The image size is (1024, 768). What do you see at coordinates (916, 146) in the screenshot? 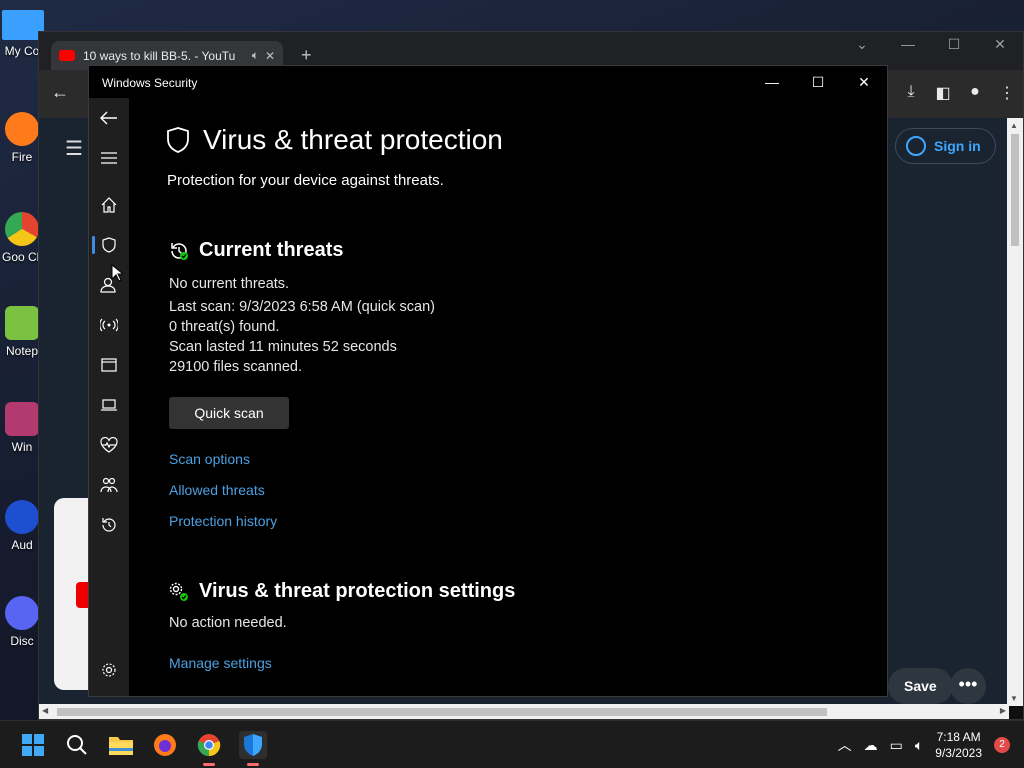
I see `person-icon` at bounding box center [916, 146].